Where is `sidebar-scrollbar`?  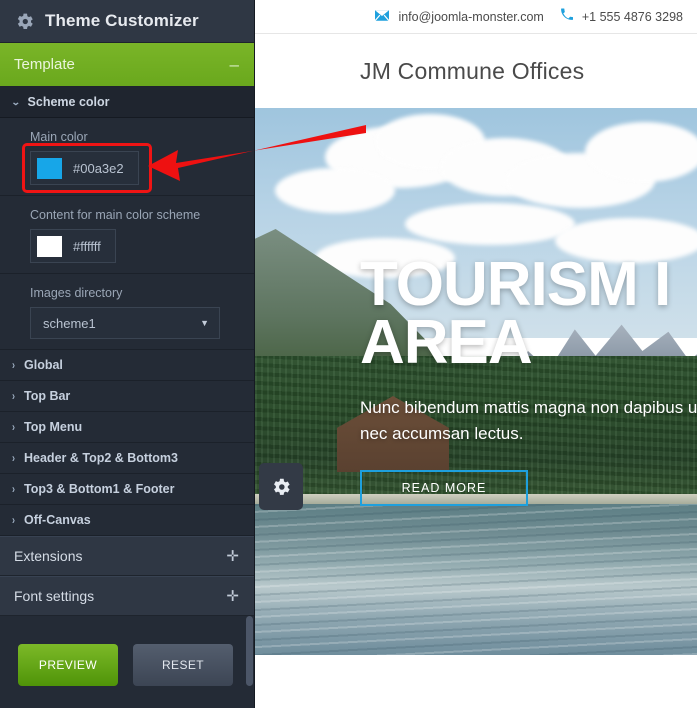 sidebar-scrollbar is located at coordinates (249, 651).